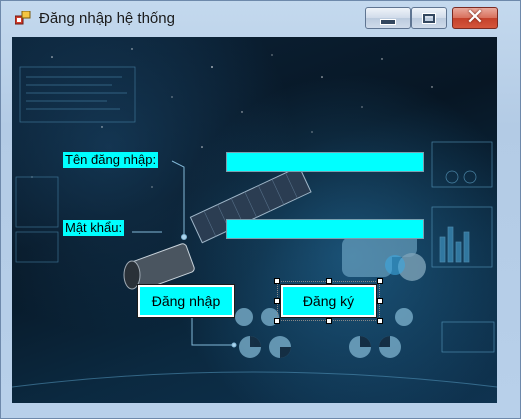  I want to click on resize-handle-sw, so click(277, 321).